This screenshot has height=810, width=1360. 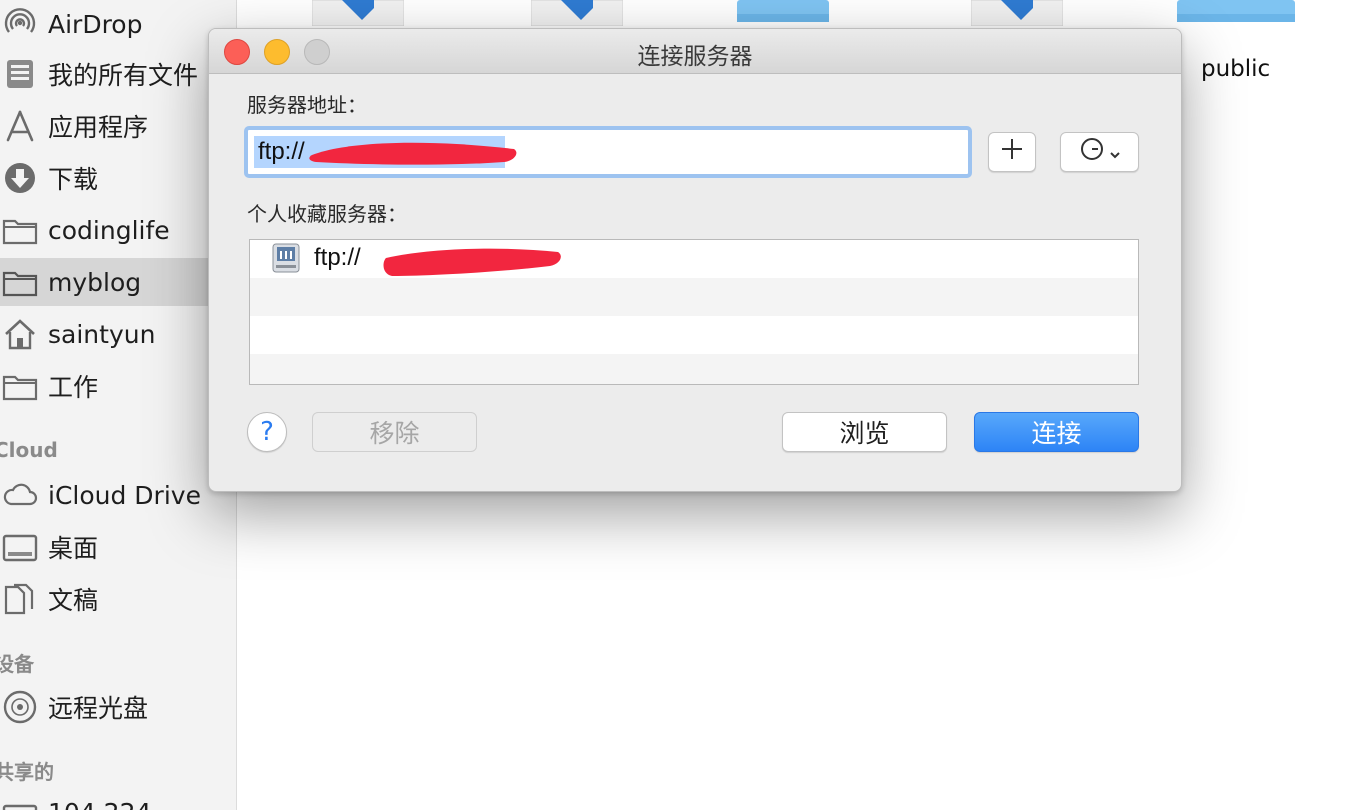 I want to click on all-files-icon, so click(x=20, y=74).